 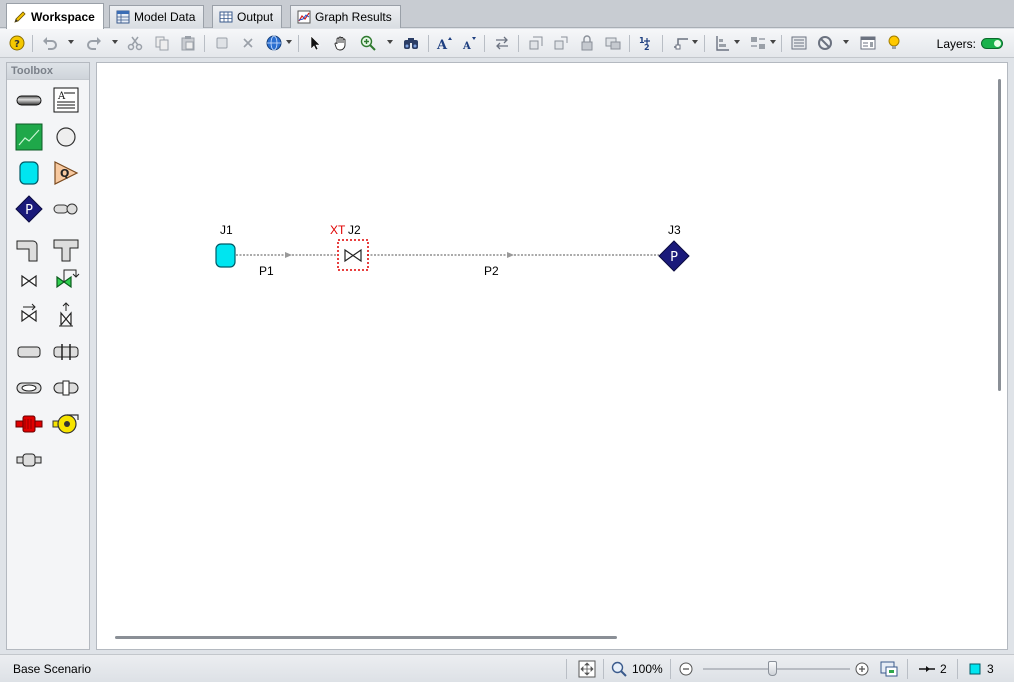 I want to click on lightbulb-icon, so click(x=894, y=42).